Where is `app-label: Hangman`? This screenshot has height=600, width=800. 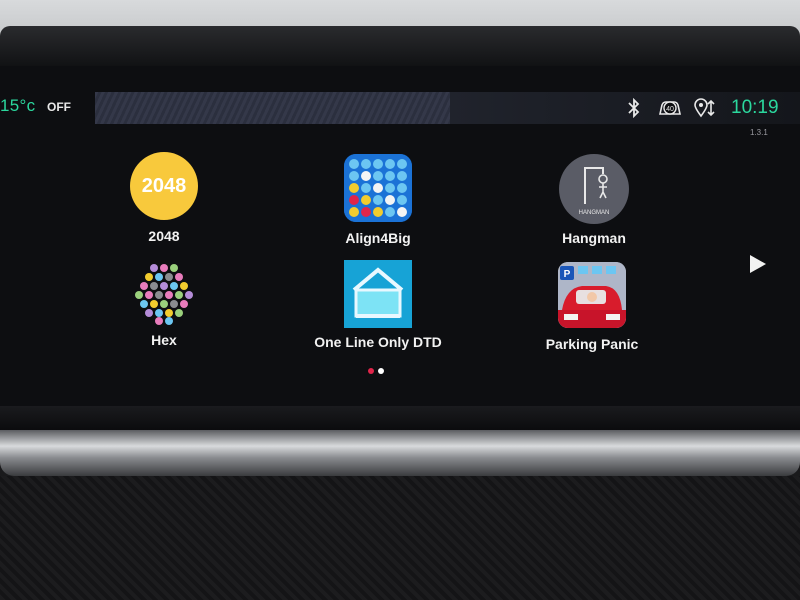
app-label: Hangman is located at coordinates (594, 238).